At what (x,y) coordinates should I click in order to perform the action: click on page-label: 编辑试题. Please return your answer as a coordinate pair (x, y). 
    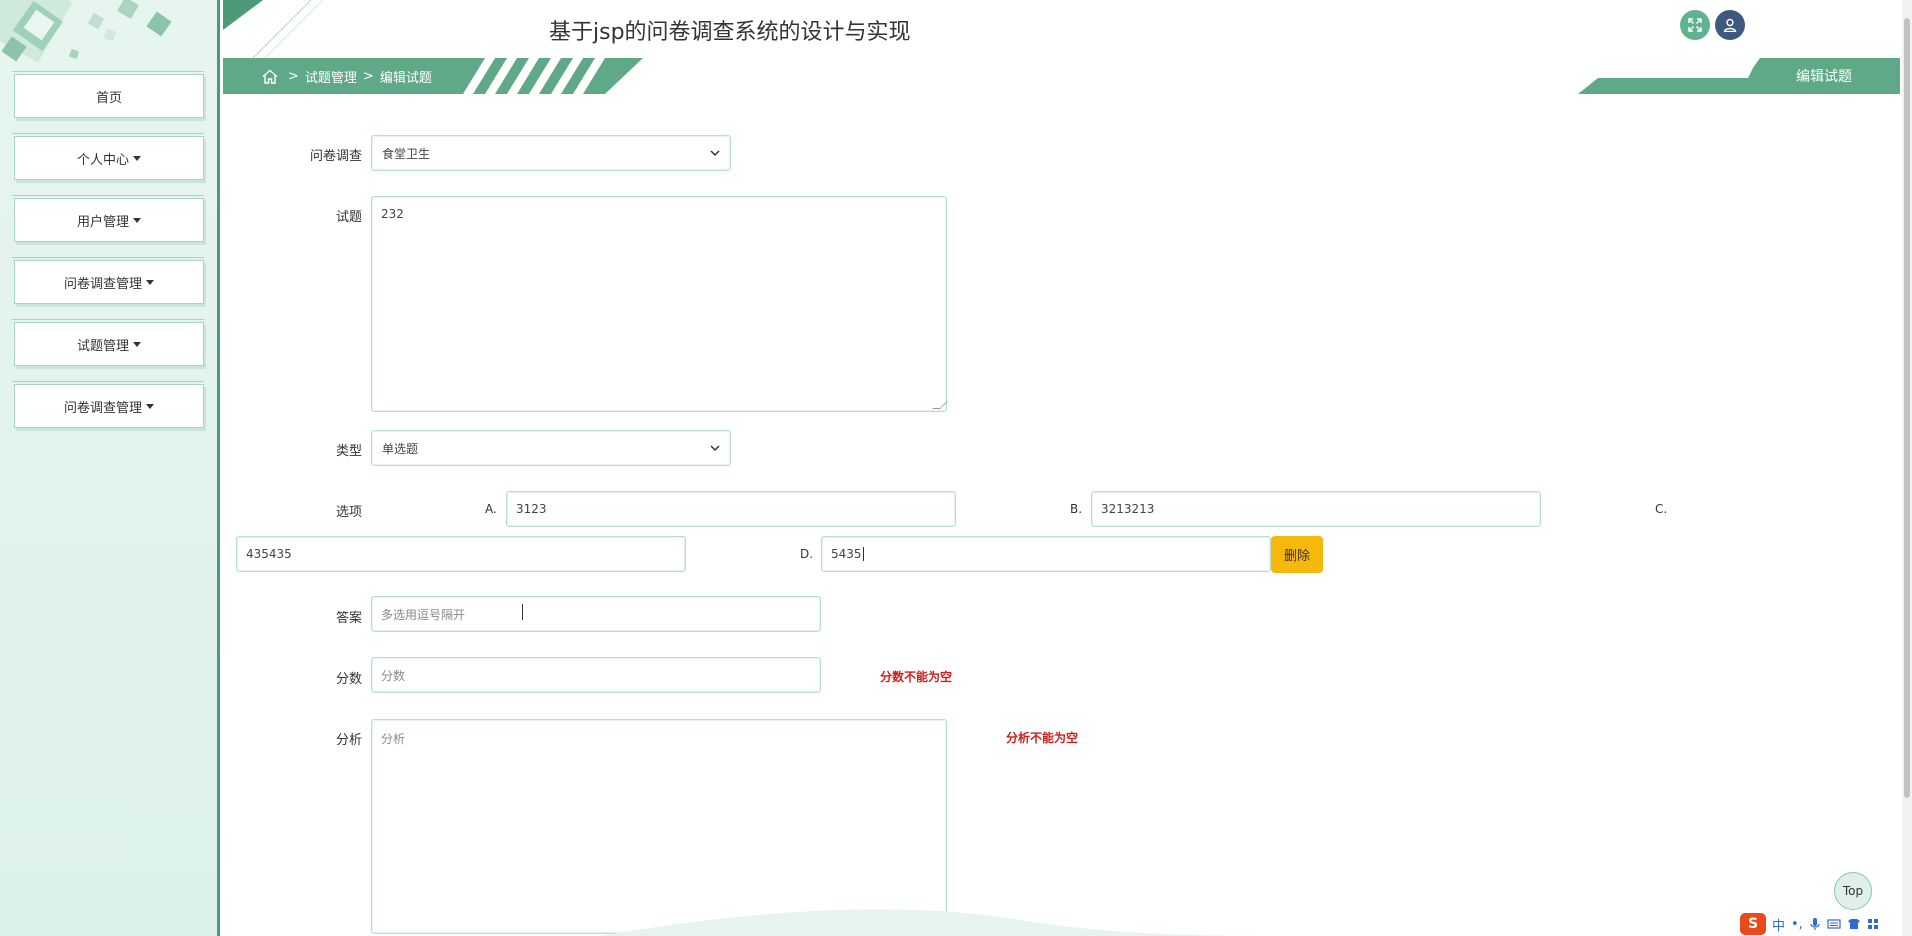
    Looking at the image, I should click on (1824, 77).